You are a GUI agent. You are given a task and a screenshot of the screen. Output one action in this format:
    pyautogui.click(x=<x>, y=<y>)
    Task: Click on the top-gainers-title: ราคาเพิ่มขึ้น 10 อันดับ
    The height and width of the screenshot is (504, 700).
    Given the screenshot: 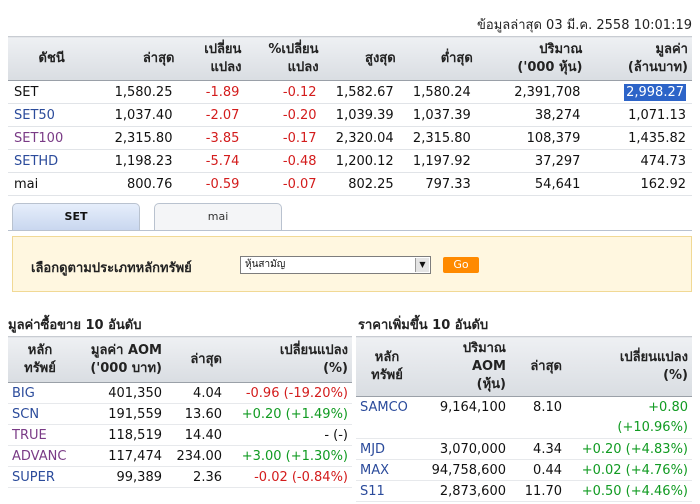 What is the action you would take?
    pyautogui.click(x=423, y=325)
    